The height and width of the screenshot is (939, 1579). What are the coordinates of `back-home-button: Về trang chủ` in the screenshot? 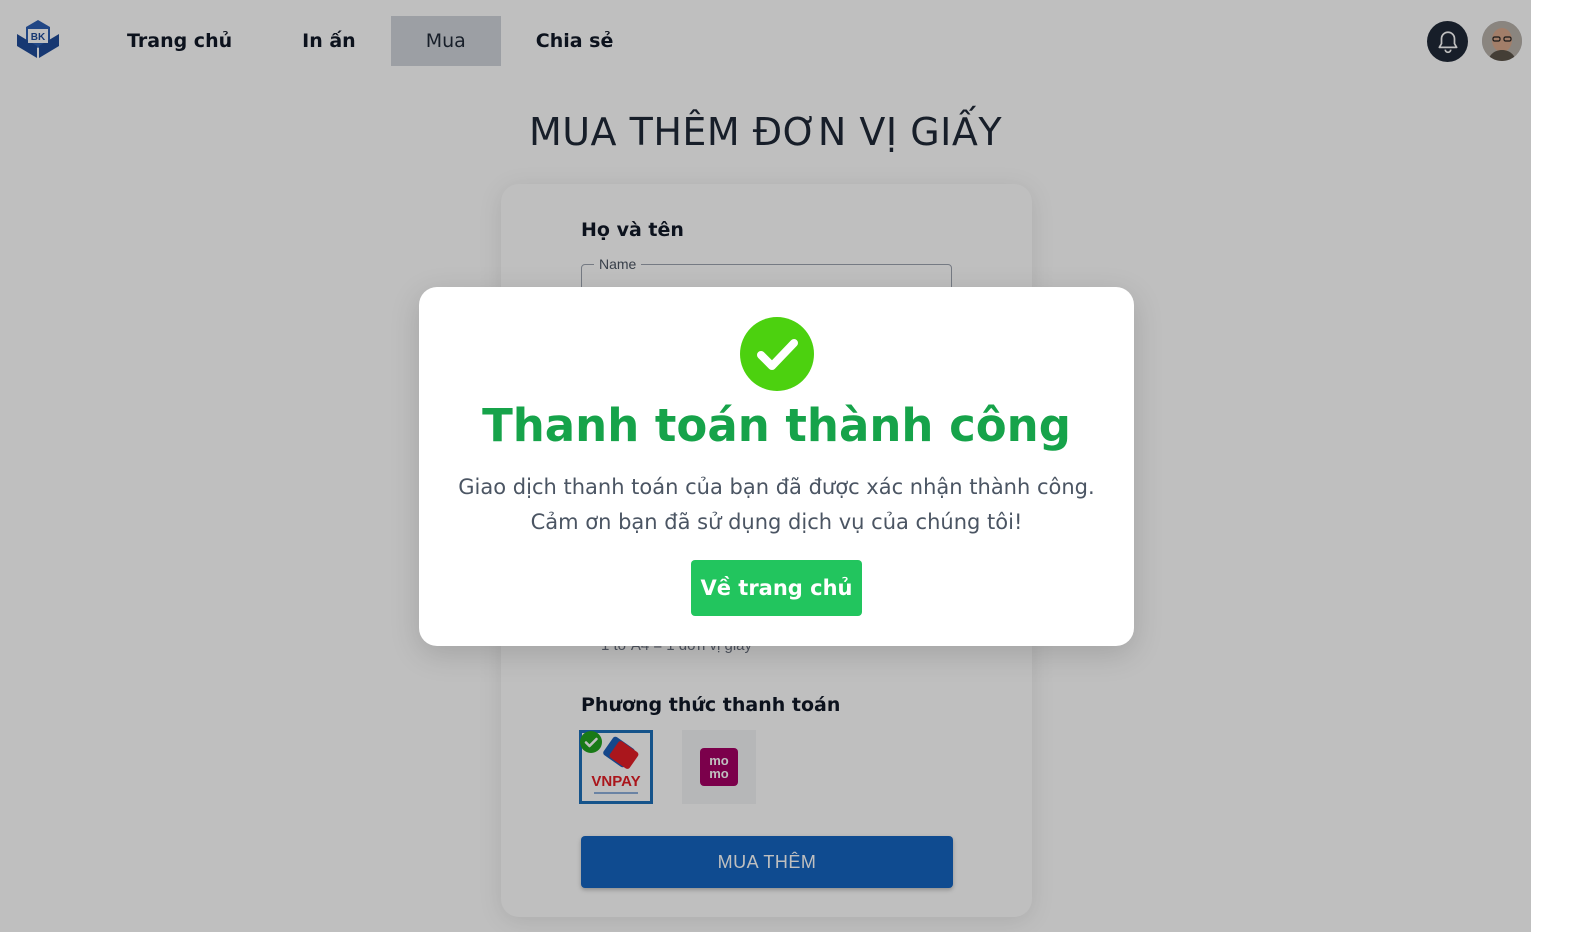 It's located at (776, 588).